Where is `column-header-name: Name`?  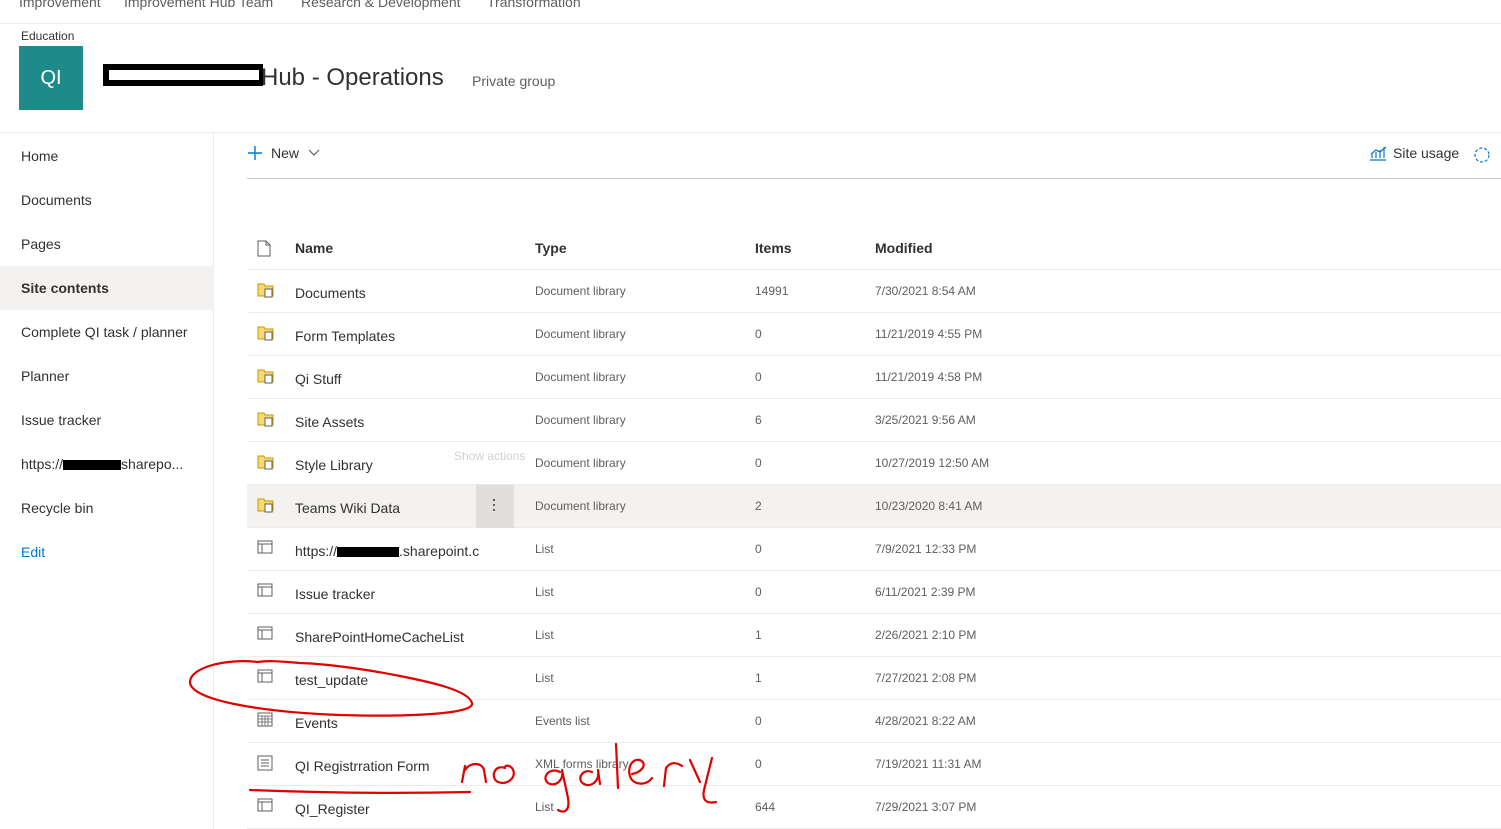 column-header-name: Name is located at coordinates (314, 248).